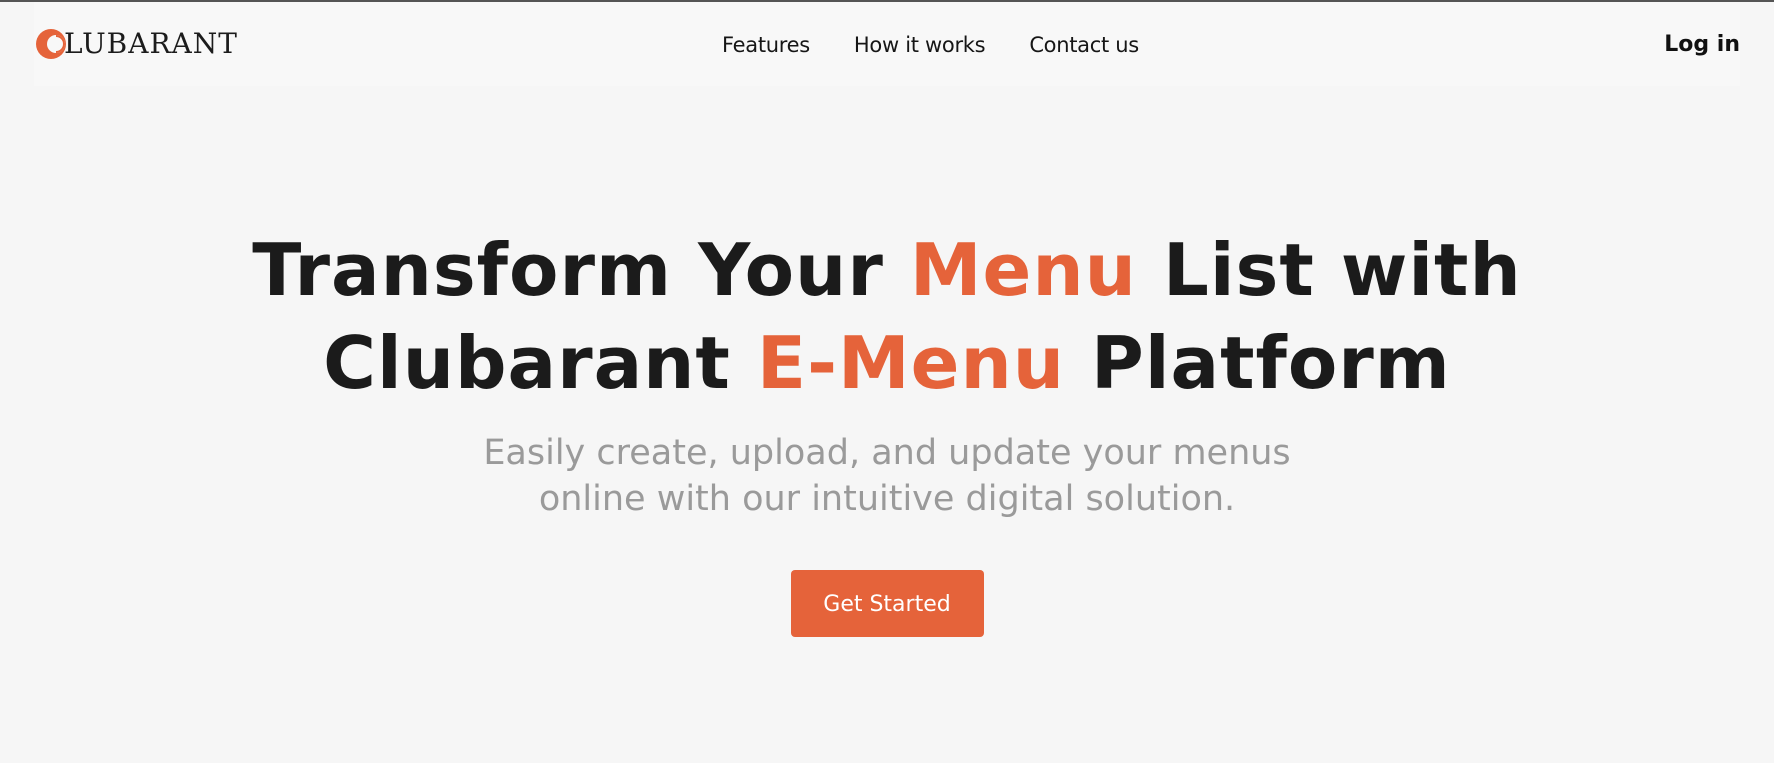 The image size is (1774, 763). Describe the element at coordinates (1329, 270) in the screenshot. I see `hero-title-text: List with` at that location.